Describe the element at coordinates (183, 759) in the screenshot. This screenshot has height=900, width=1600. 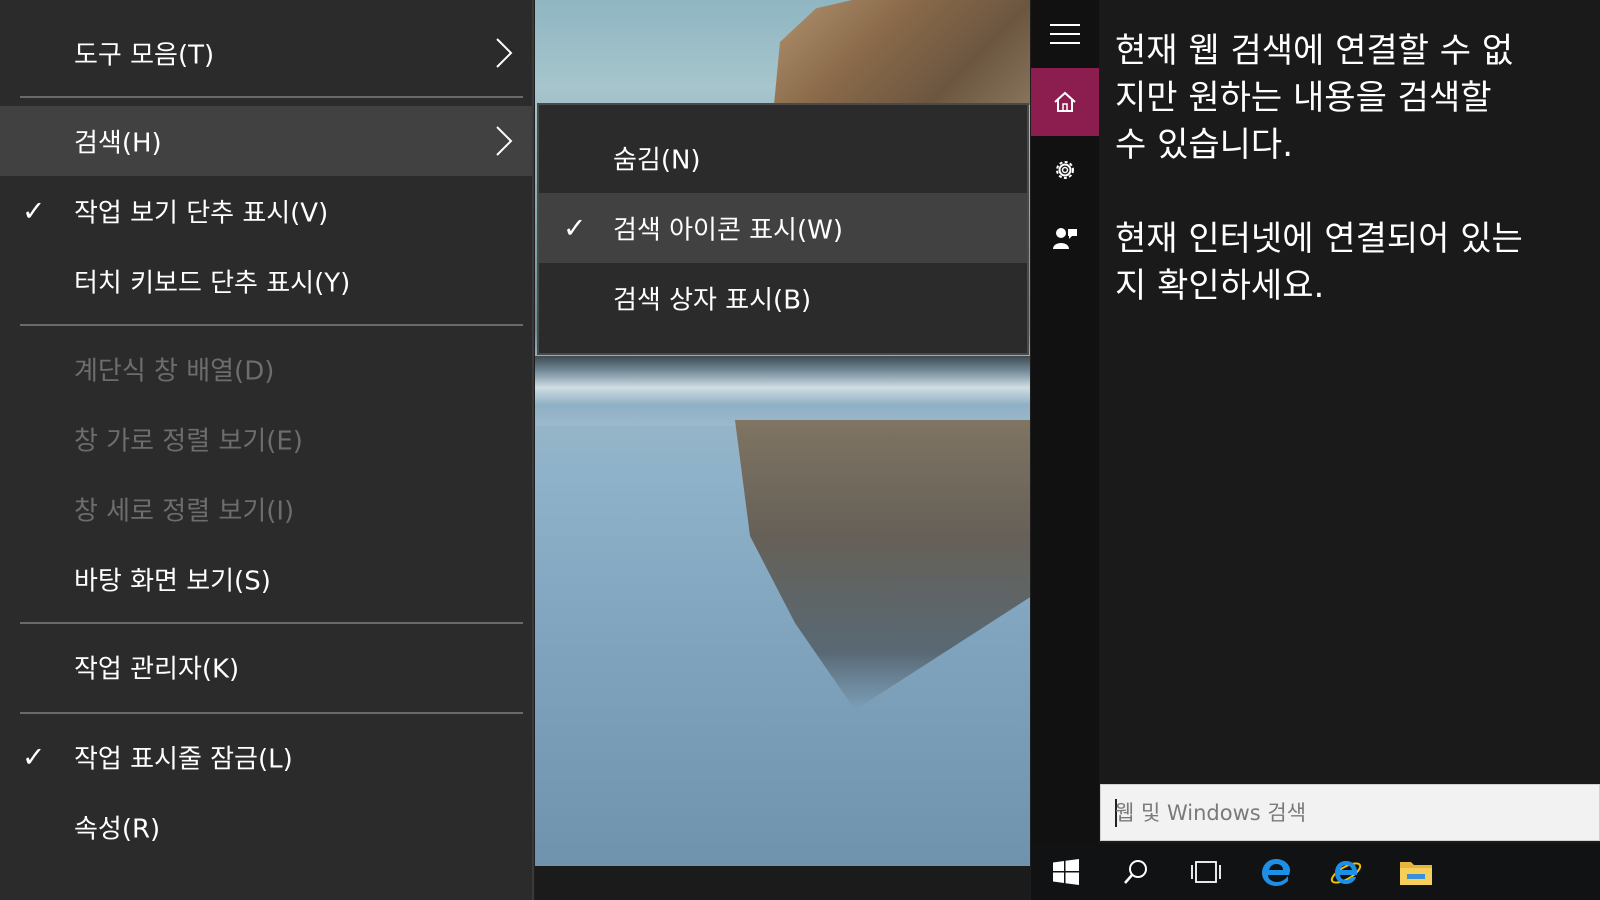
I see `menu-item-label: 작업 표시줄 잠금(L)` at that location.